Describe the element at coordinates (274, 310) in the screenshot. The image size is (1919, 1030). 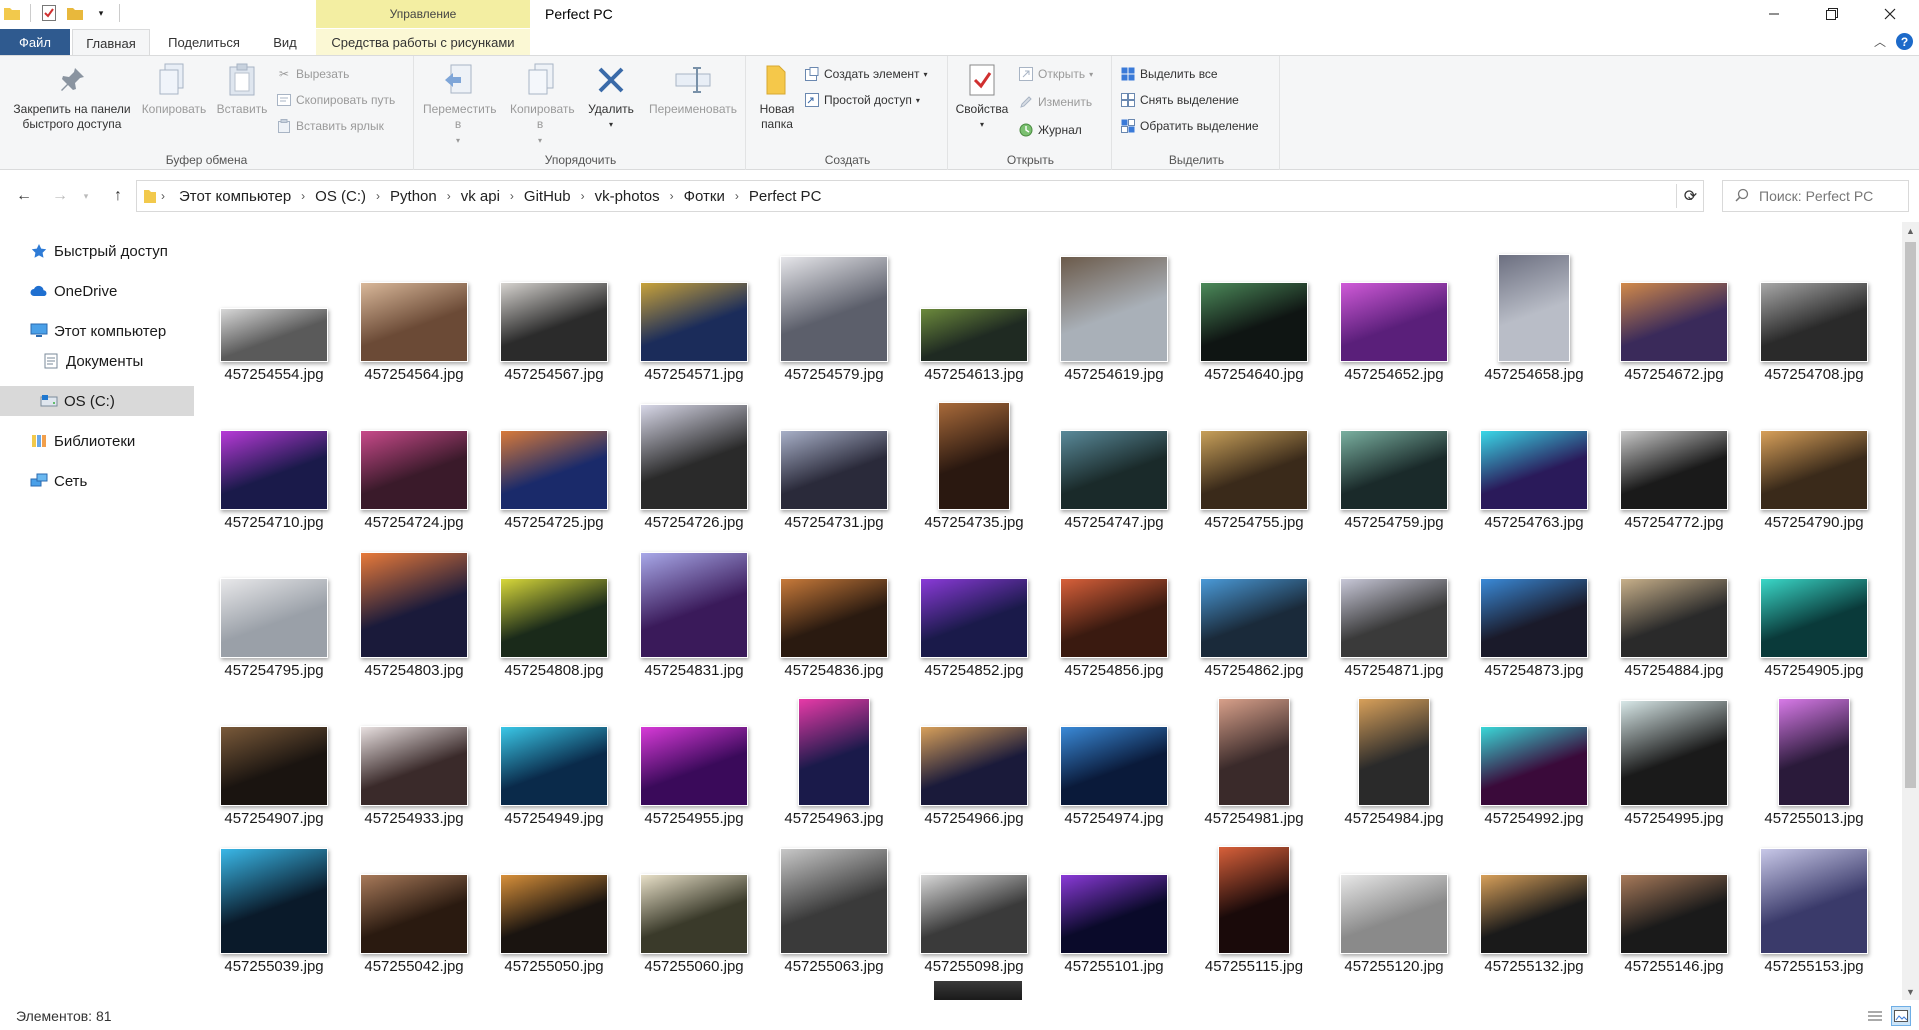
I see `file-item: 457254554.jpg` at that location.